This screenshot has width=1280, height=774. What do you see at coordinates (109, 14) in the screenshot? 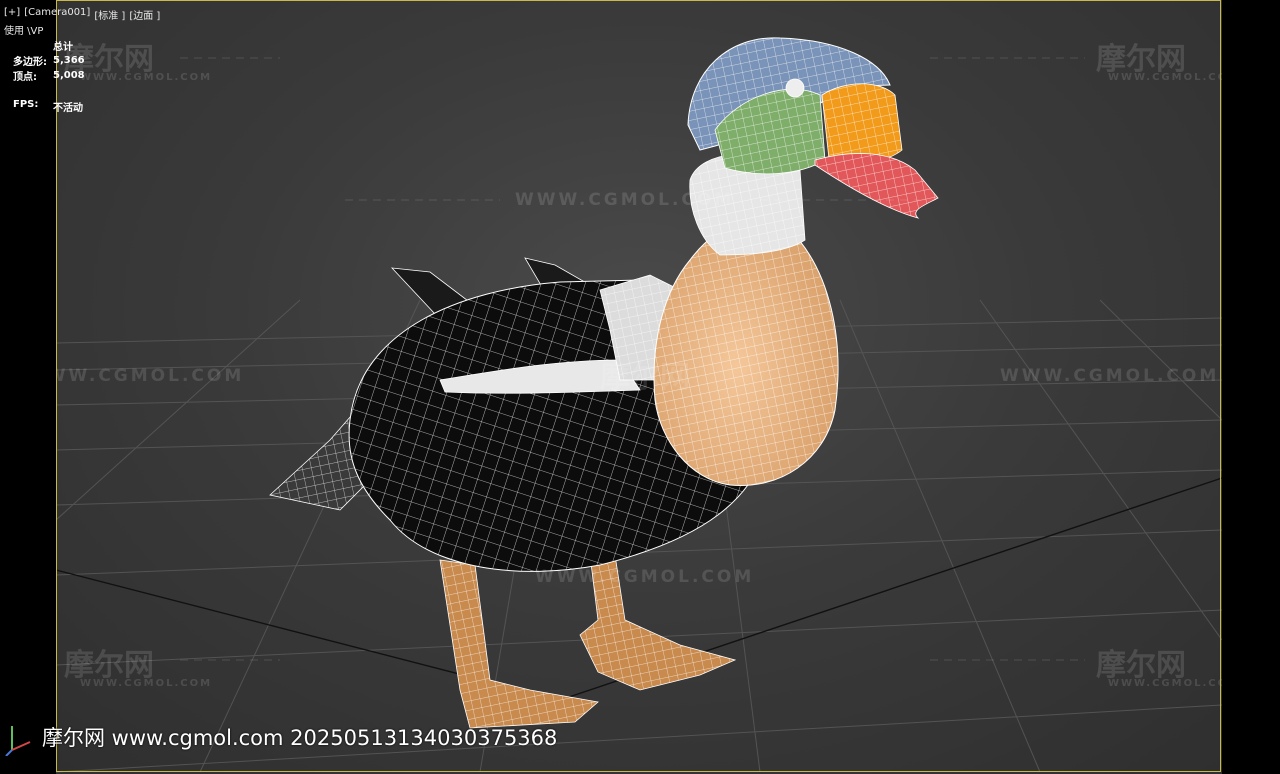
I see `viewport-shading-menu: [标准 ]` at bounding box center [109, 14].